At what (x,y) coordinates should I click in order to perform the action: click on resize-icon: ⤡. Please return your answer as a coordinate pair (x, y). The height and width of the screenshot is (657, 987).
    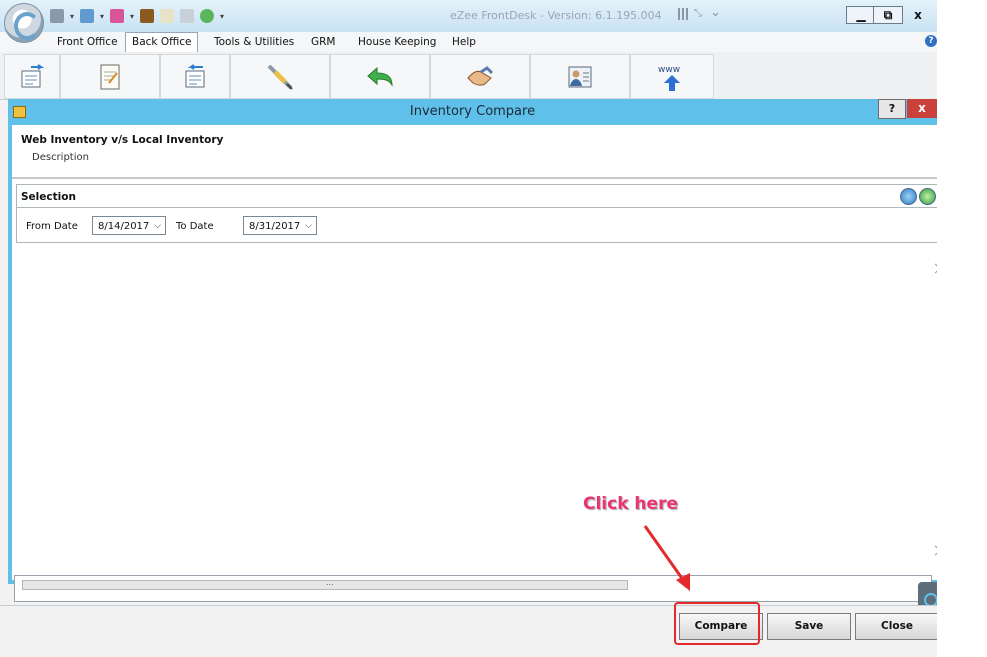
    Looking at the image, I should click on (700, 14).